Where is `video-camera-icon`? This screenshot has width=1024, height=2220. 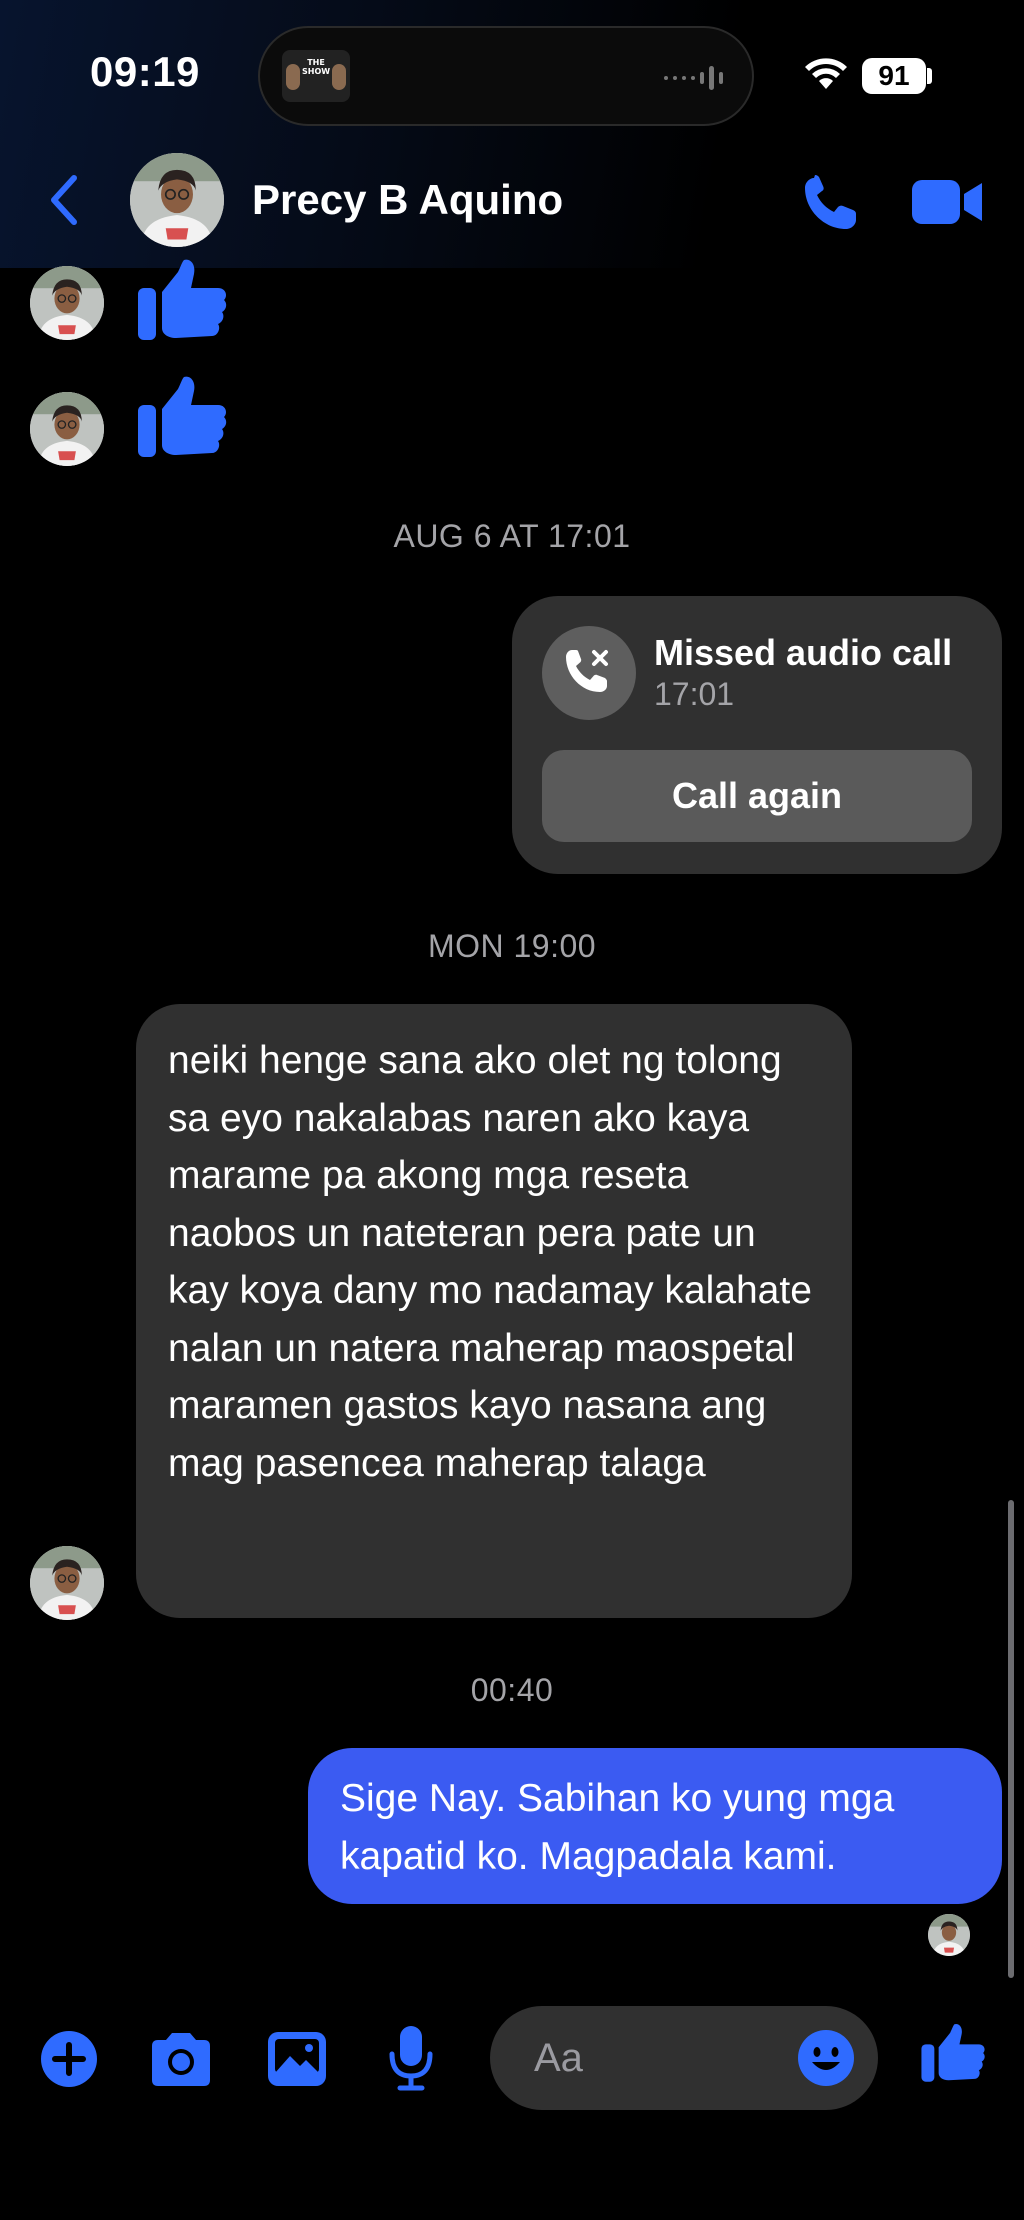 video-camera-icon is located at coordinates (948, 202).